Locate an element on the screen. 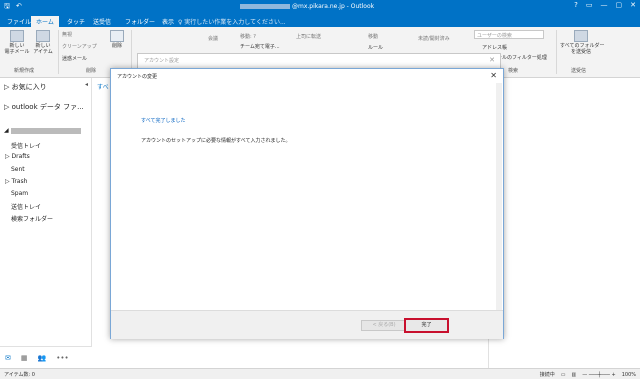 The width and height of the screenshot is (640, 379). search-people-input: ユーザーの検索 is located at coordinates (509, 34).